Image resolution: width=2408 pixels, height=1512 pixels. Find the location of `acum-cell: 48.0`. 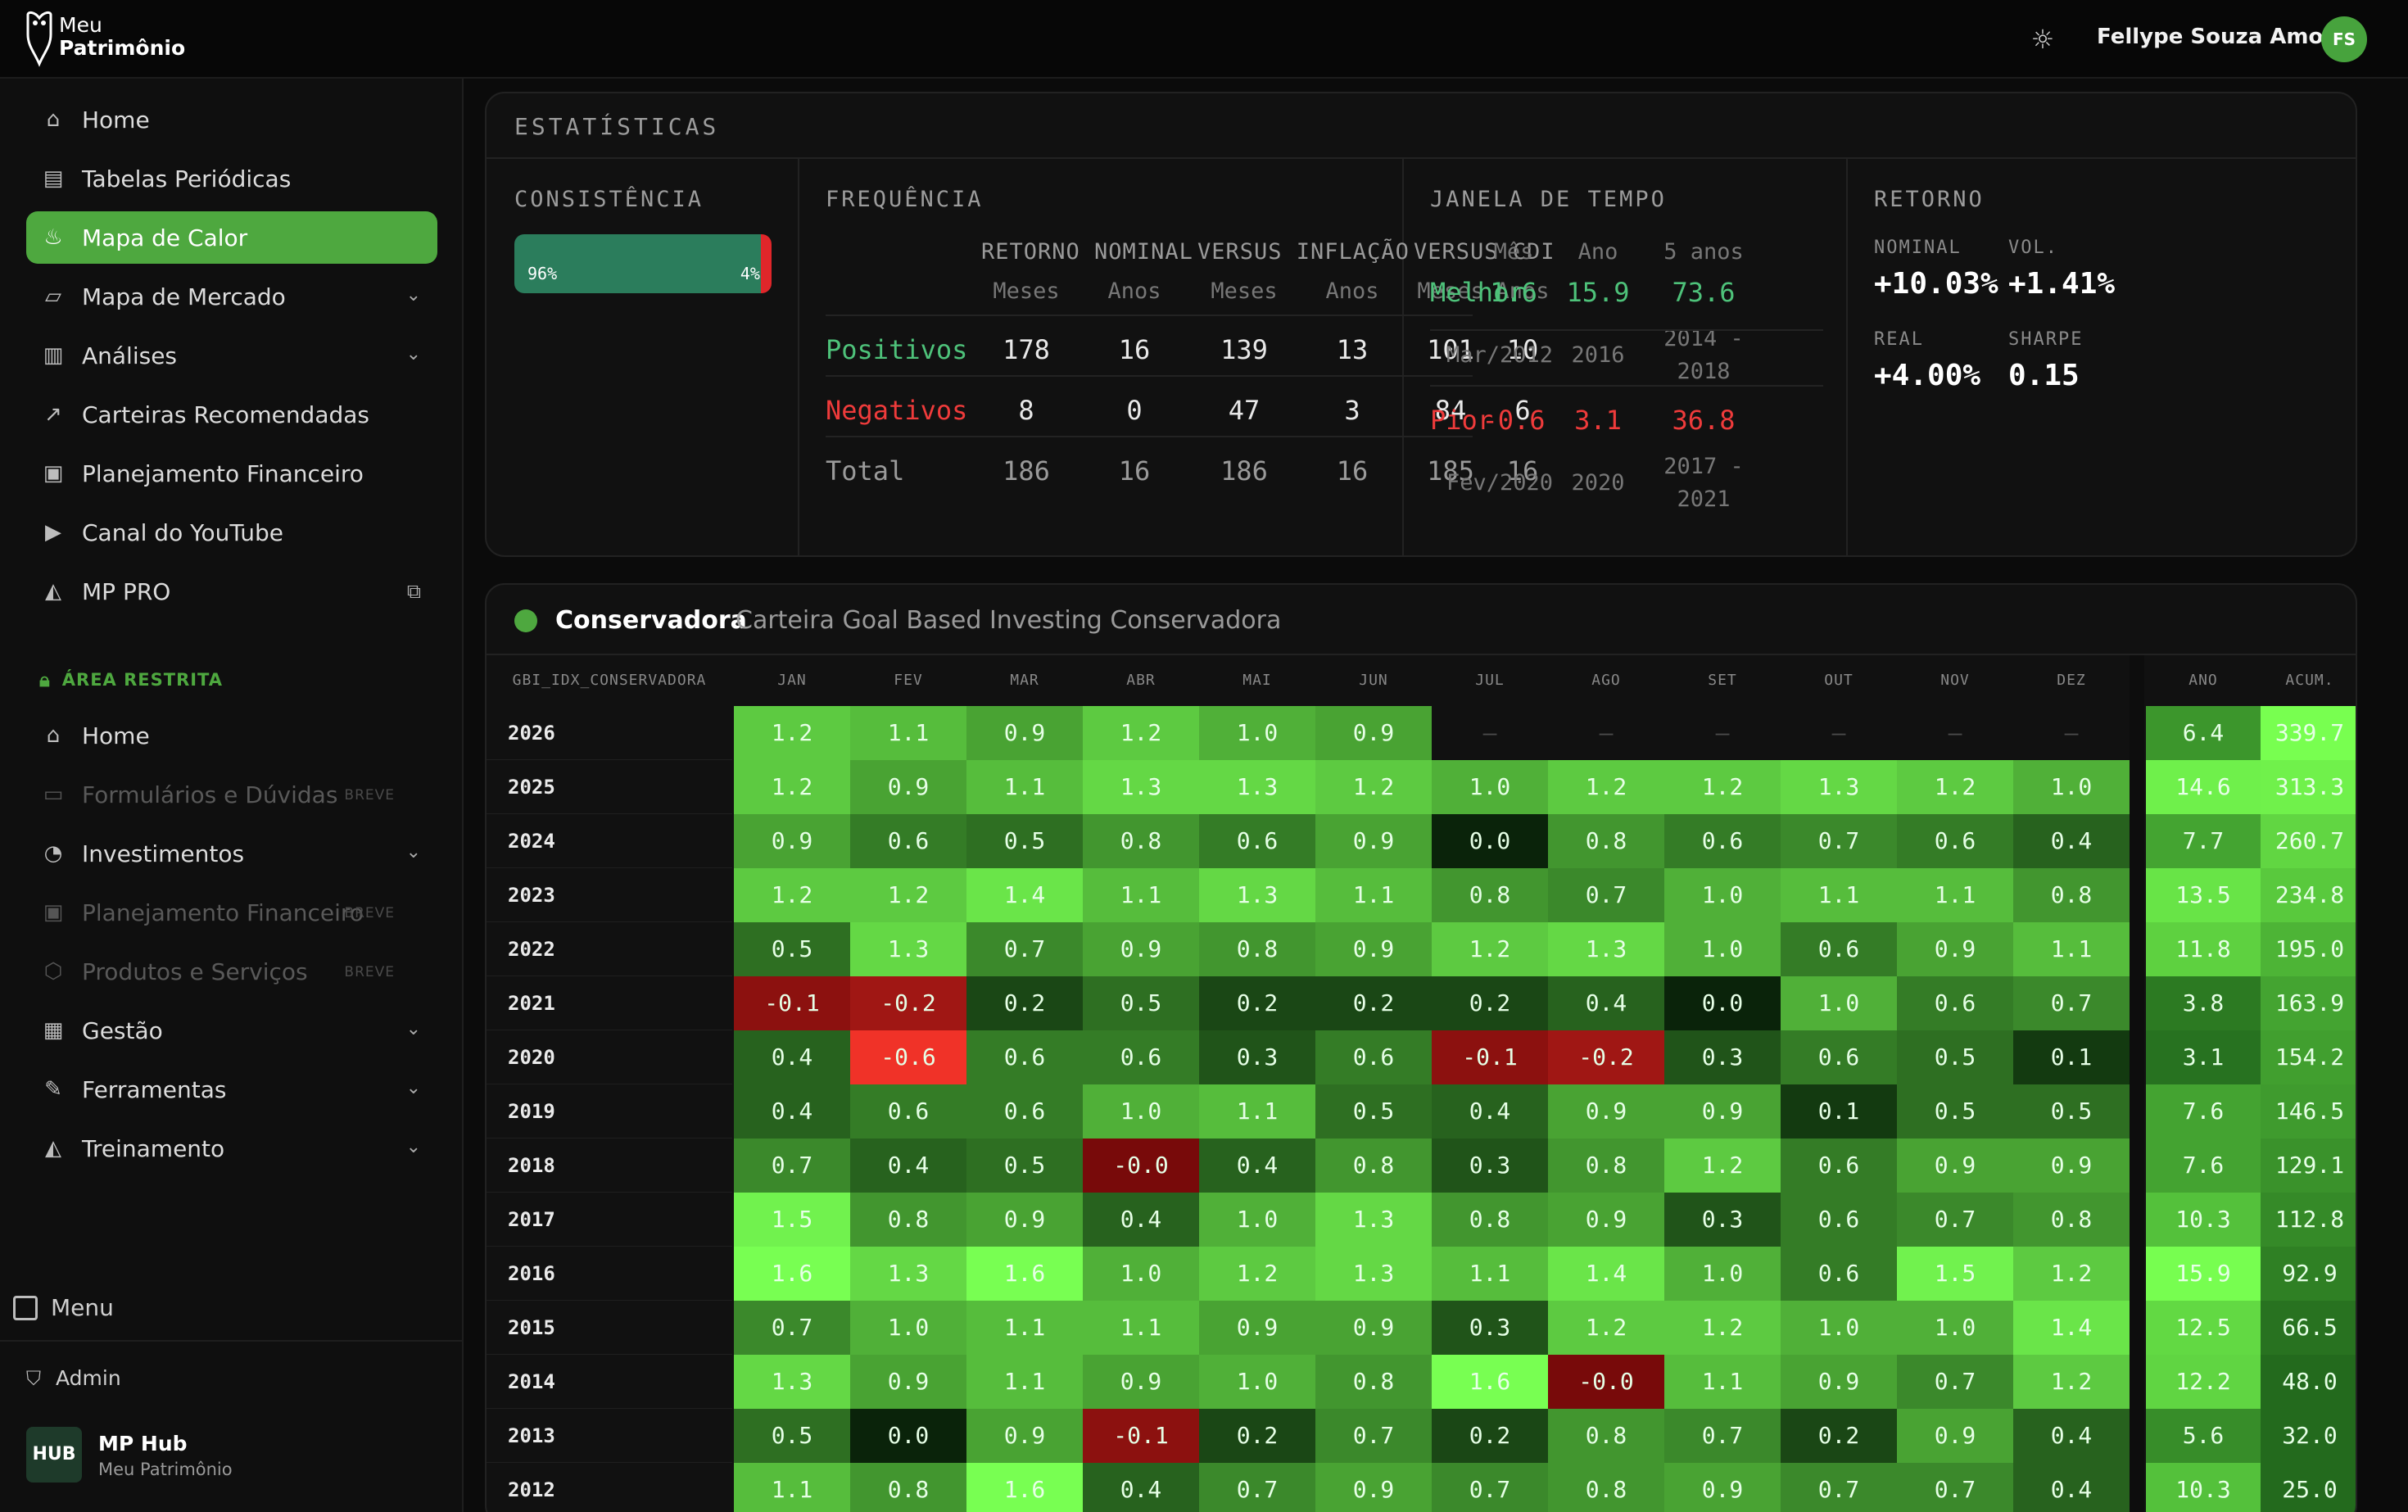

acum-cell: 48.0 is located at coordinates (2308, 1382).